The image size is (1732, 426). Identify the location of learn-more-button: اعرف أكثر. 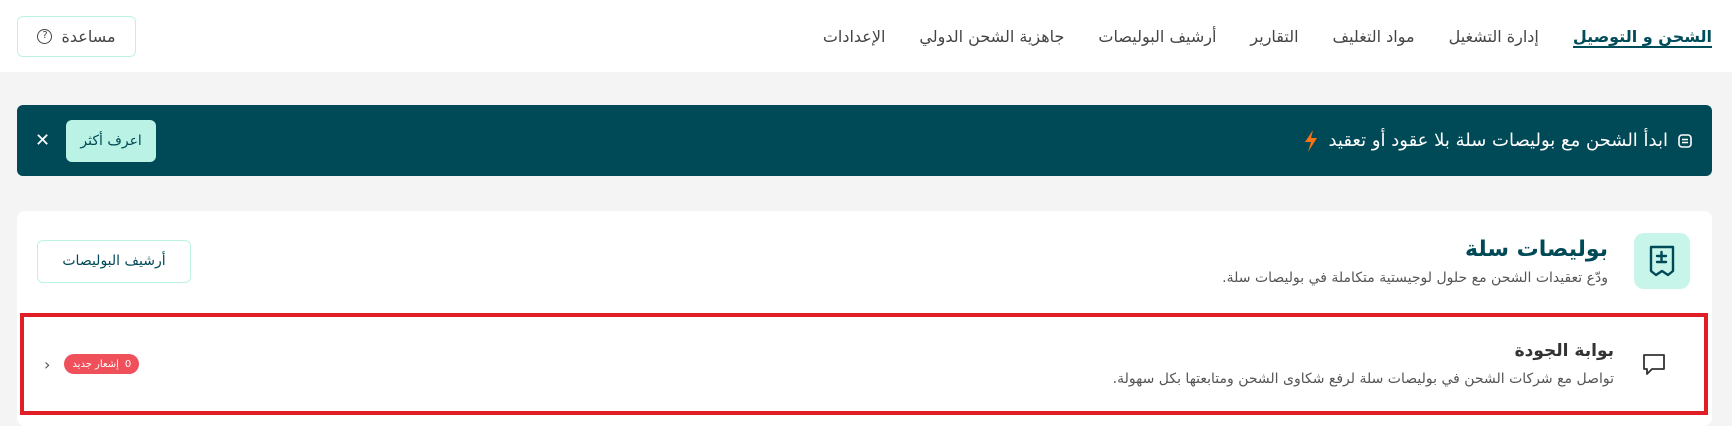
(111, 140).